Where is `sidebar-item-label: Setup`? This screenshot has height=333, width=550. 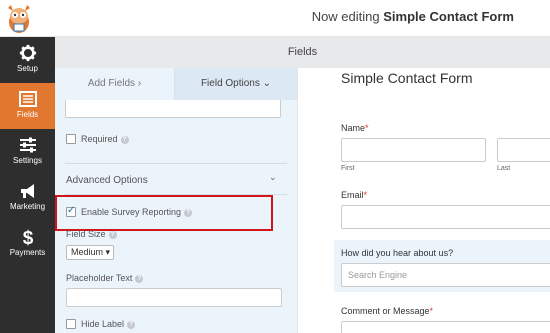
sidebar-item-label: Setup is located at coordinates (27, 68).